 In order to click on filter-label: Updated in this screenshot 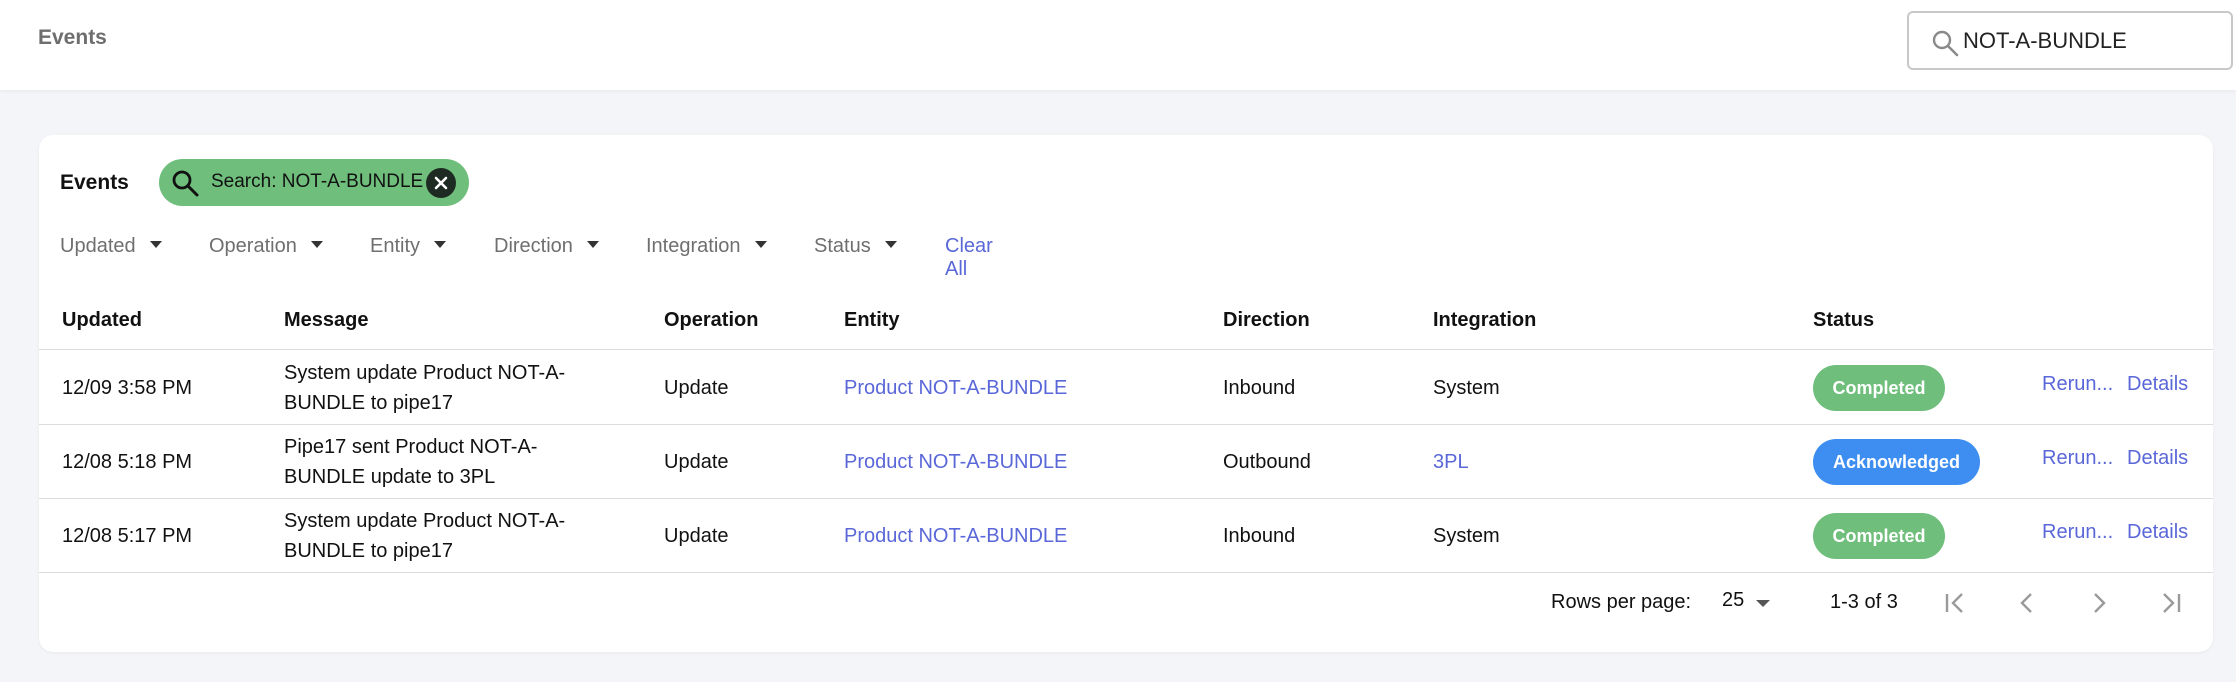, I will do `click(98, 246)`.